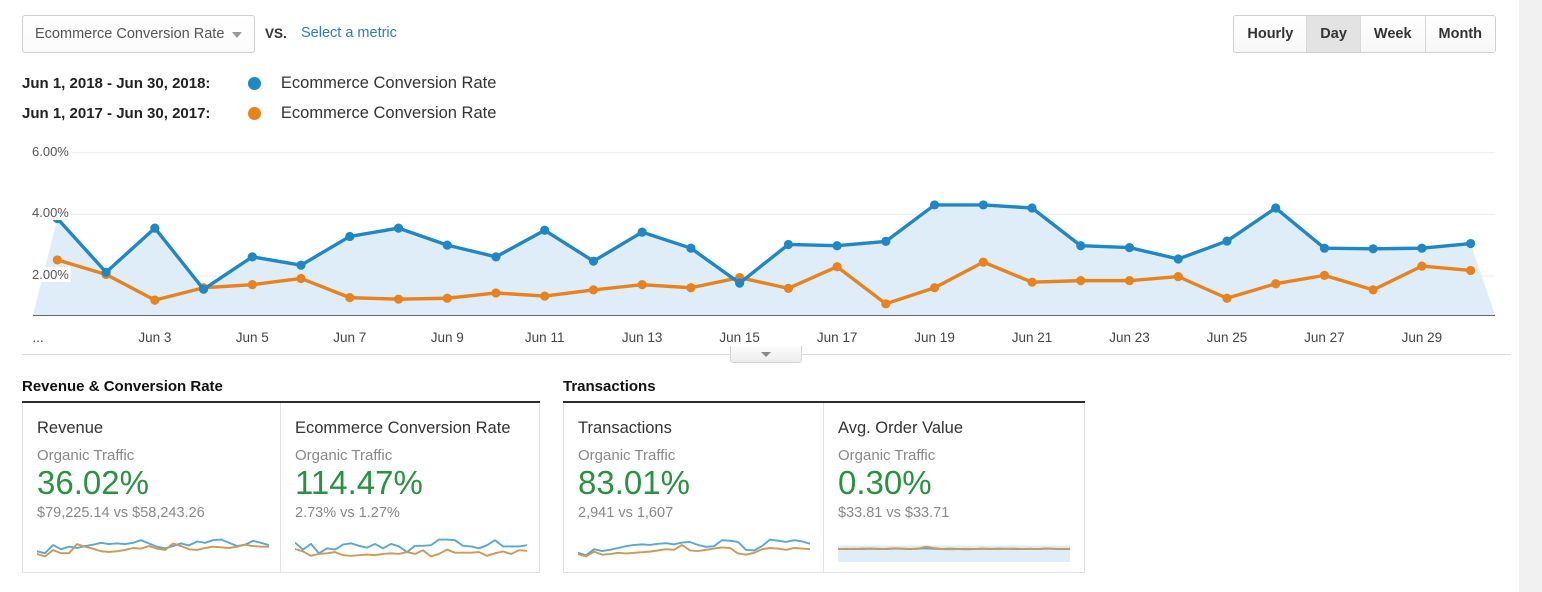  I want to click on x-axis-tick-label: Jun 15, so click(739, 337).